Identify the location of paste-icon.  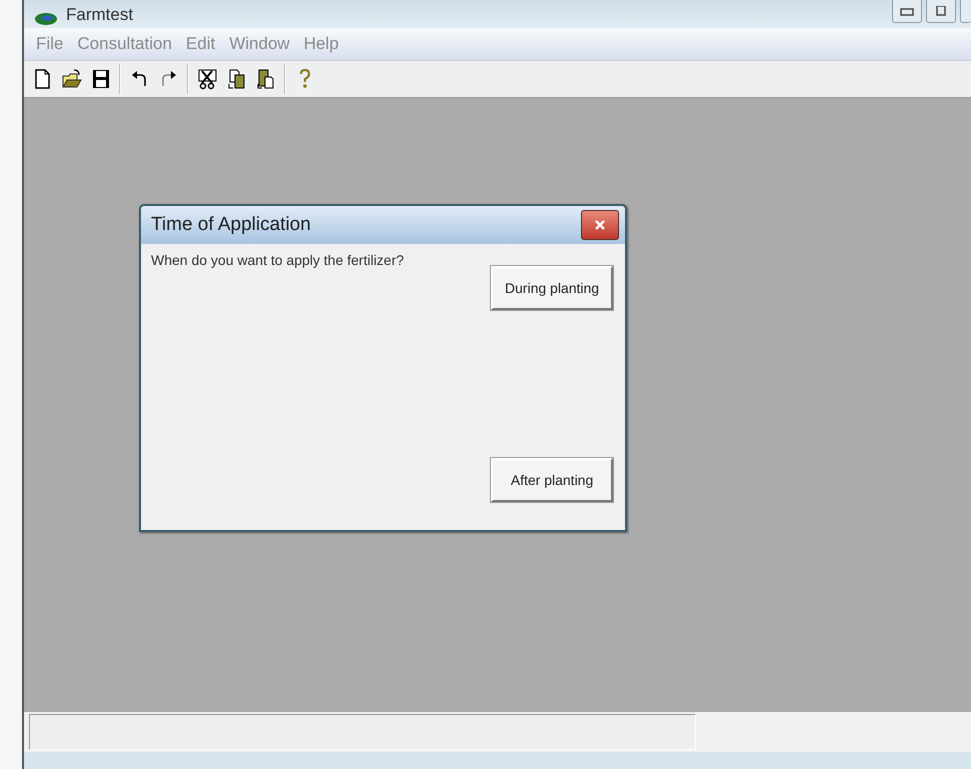
(265, 79).